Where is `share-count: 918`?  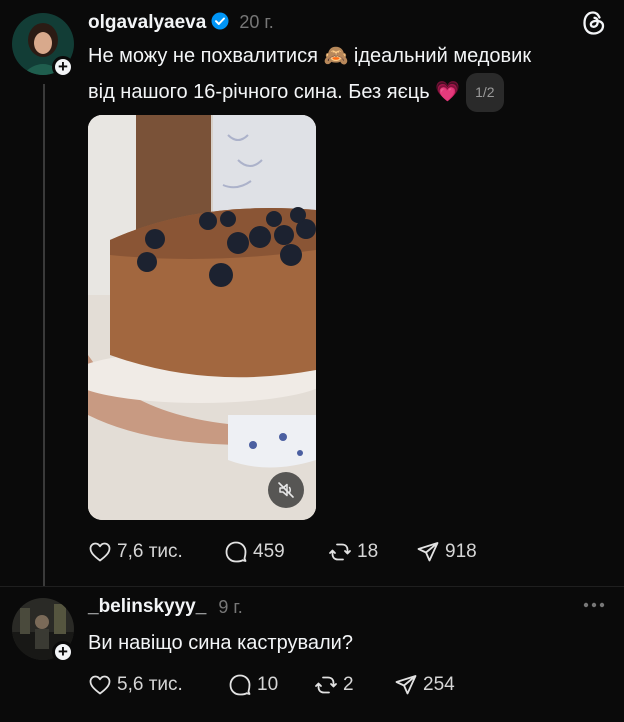 share-count: 918 is located at coordinates (461, 551).